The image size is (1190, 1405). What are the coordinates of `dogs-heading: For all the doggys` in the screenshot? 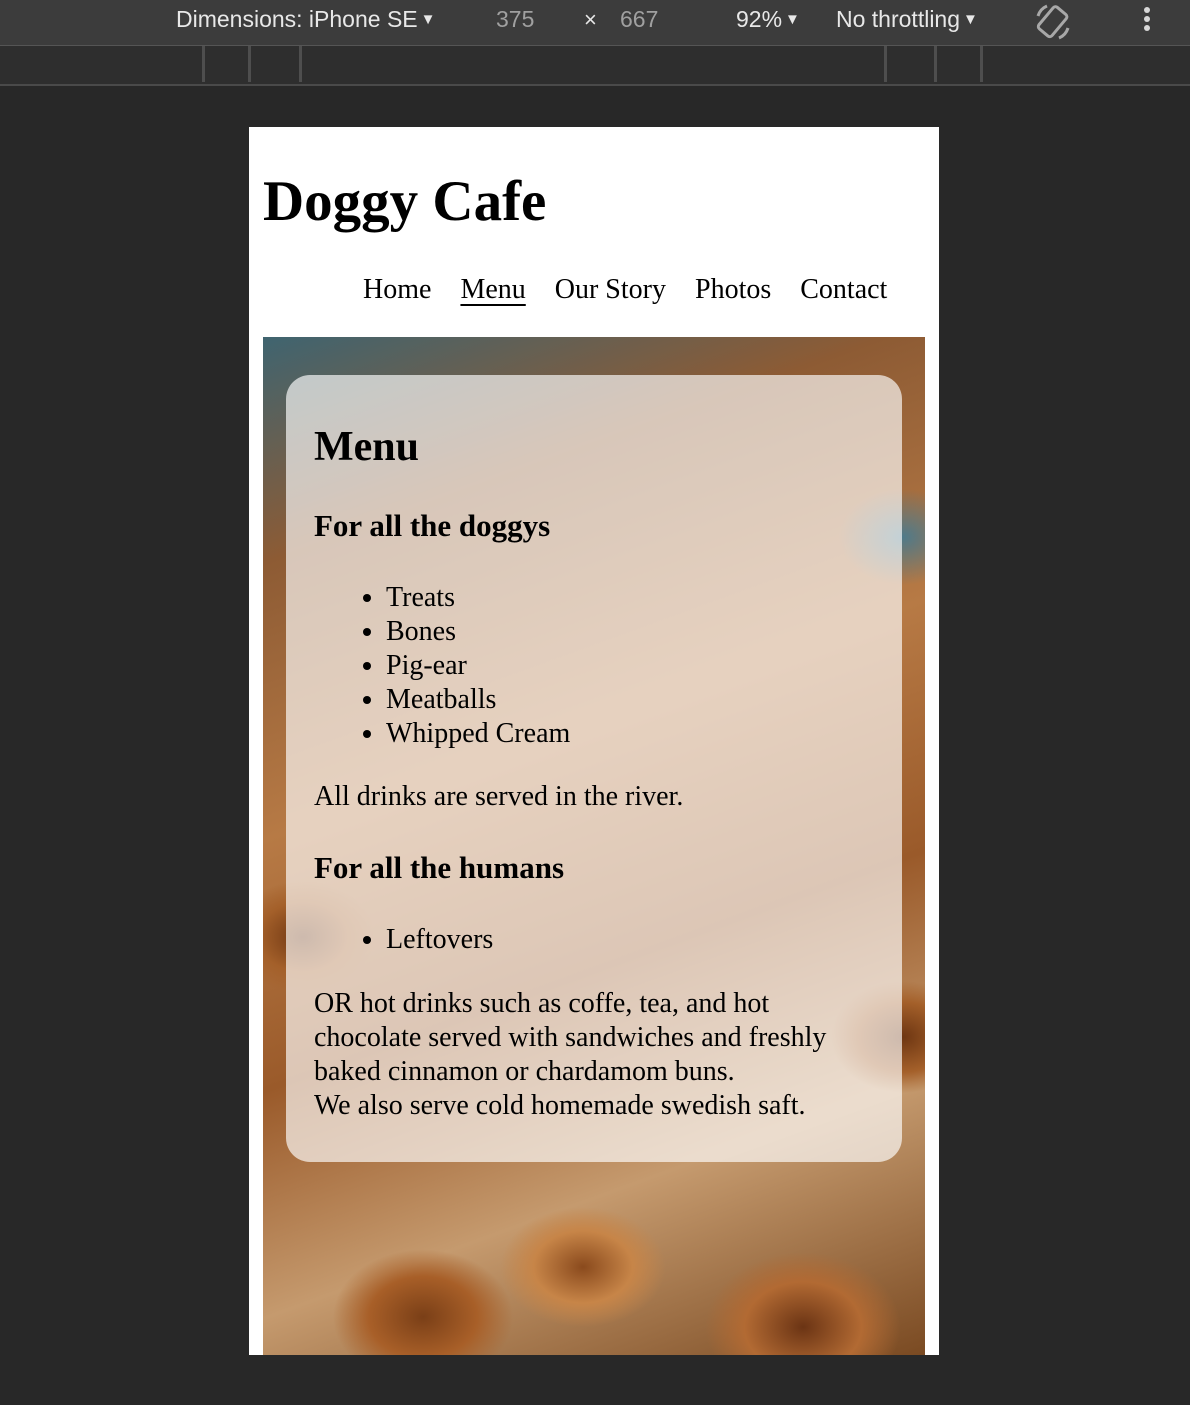 It's located at (432, 525).